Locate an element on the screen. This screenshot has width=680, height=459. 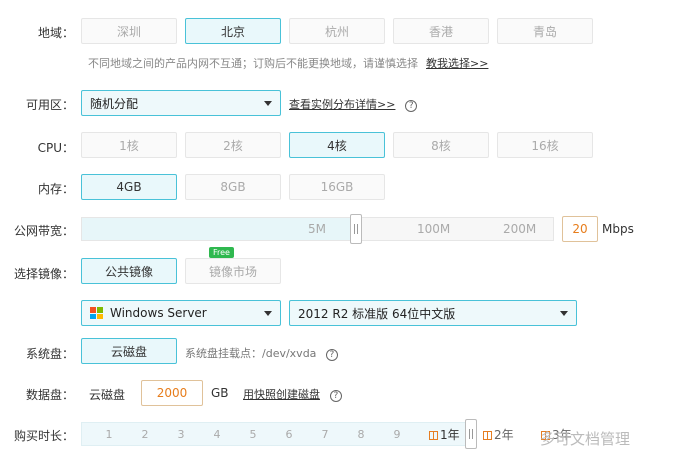
region-label: 地域： is located at coordinates (55, 33).